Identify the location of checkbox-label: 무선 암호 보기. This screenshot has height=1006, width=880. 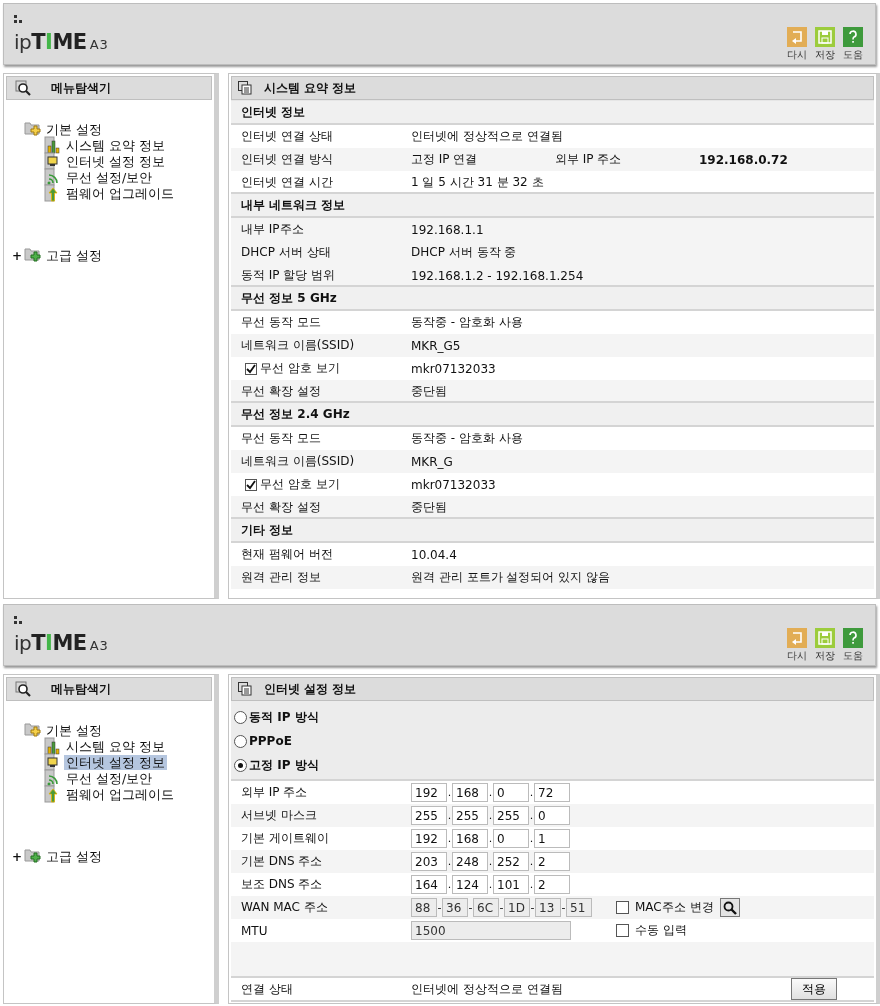
(300, 484).